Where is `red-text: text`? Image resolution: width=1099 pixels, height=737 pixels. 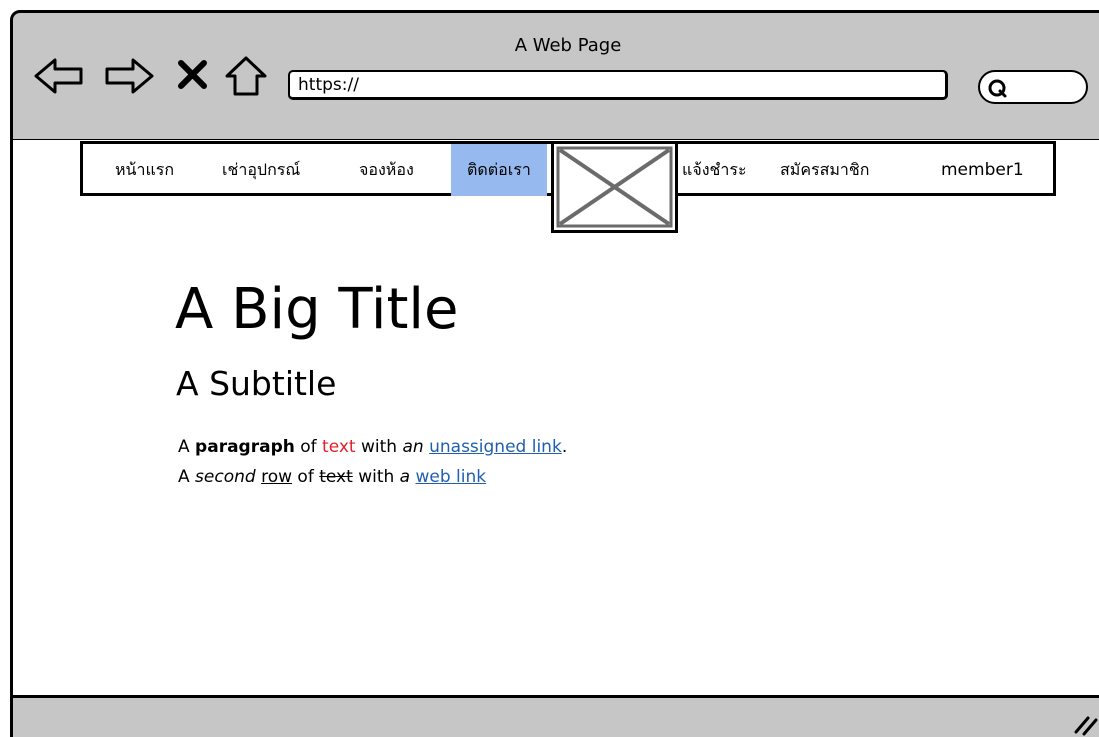 red-text: text is located at coordinates (339, 447).